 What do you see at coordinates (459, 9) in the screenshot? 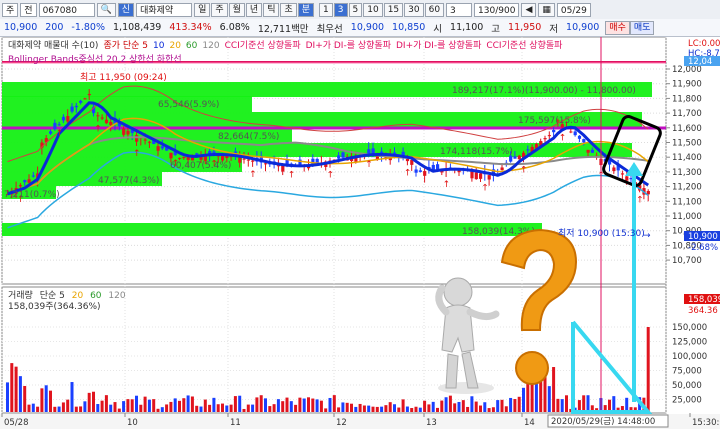
I see `count-select: 3` at bounding box center [459, 9].